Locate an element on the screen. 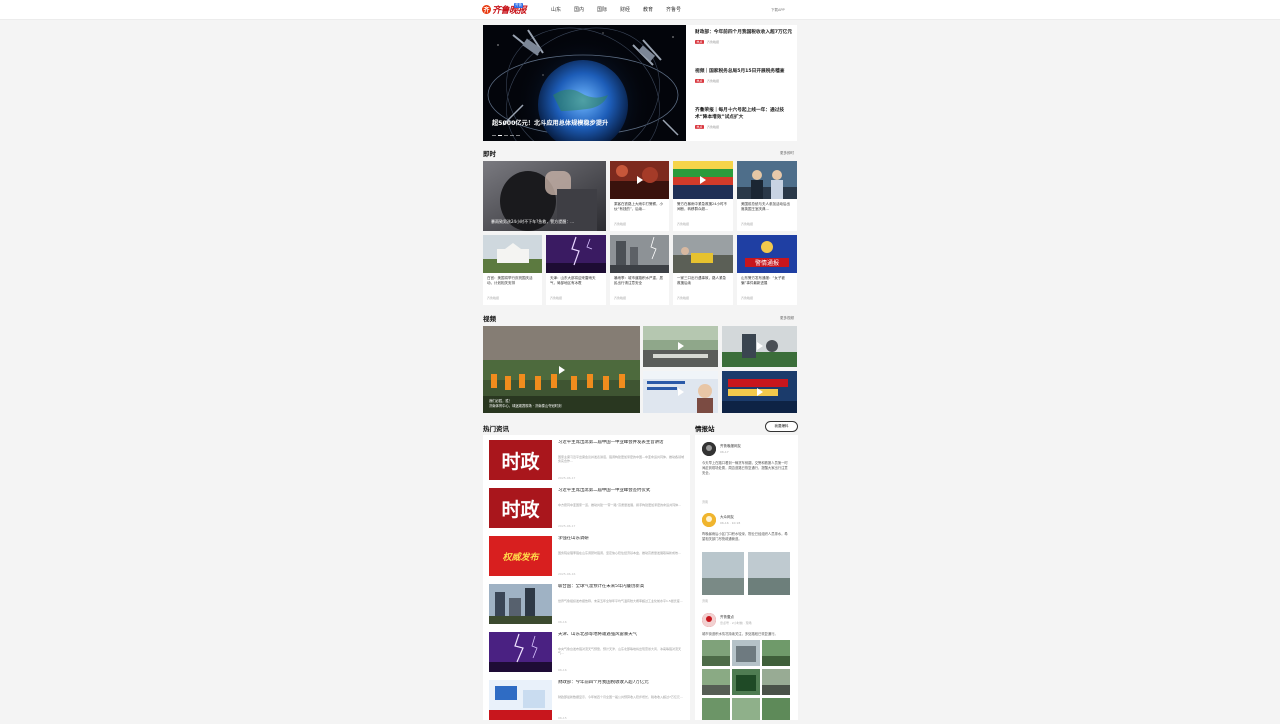 This screenshot has height=724, width=1280. news-title: 习近平主席出席第二届中国—中亚峰会并发表主旨讲话 is located at coordinates (622, 446).